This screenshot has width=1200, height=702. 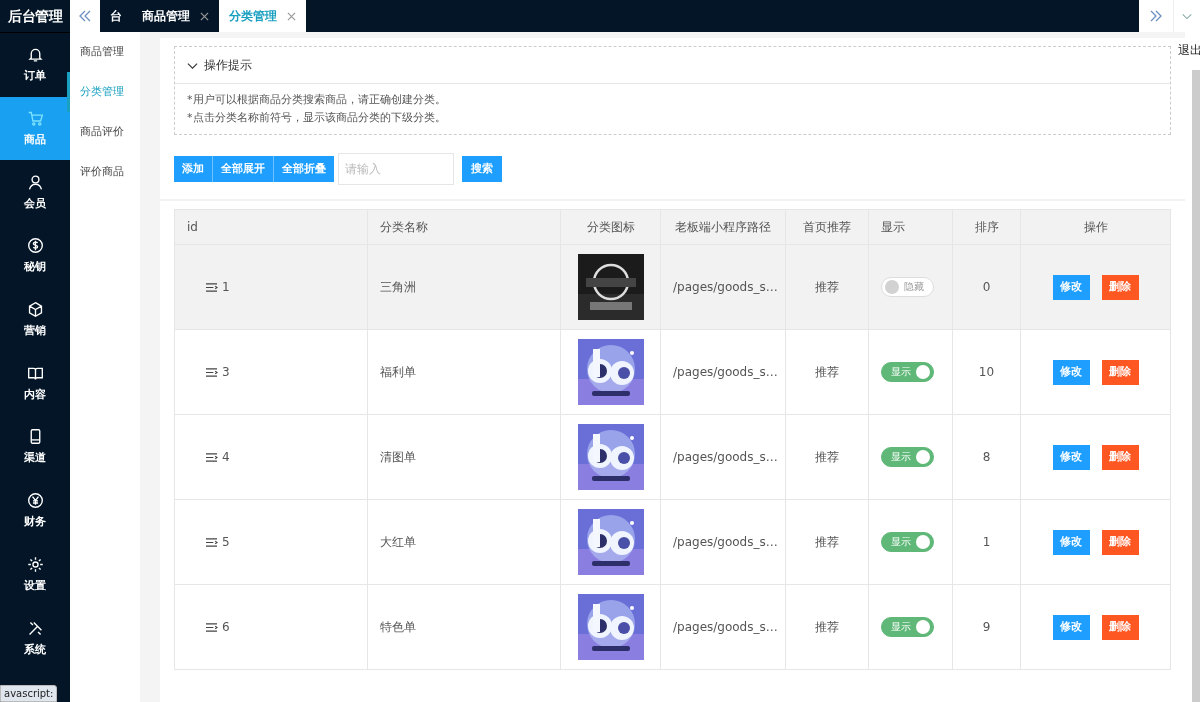 I want to click on double-chevron-right-icon, so click(x=1156, y=16).